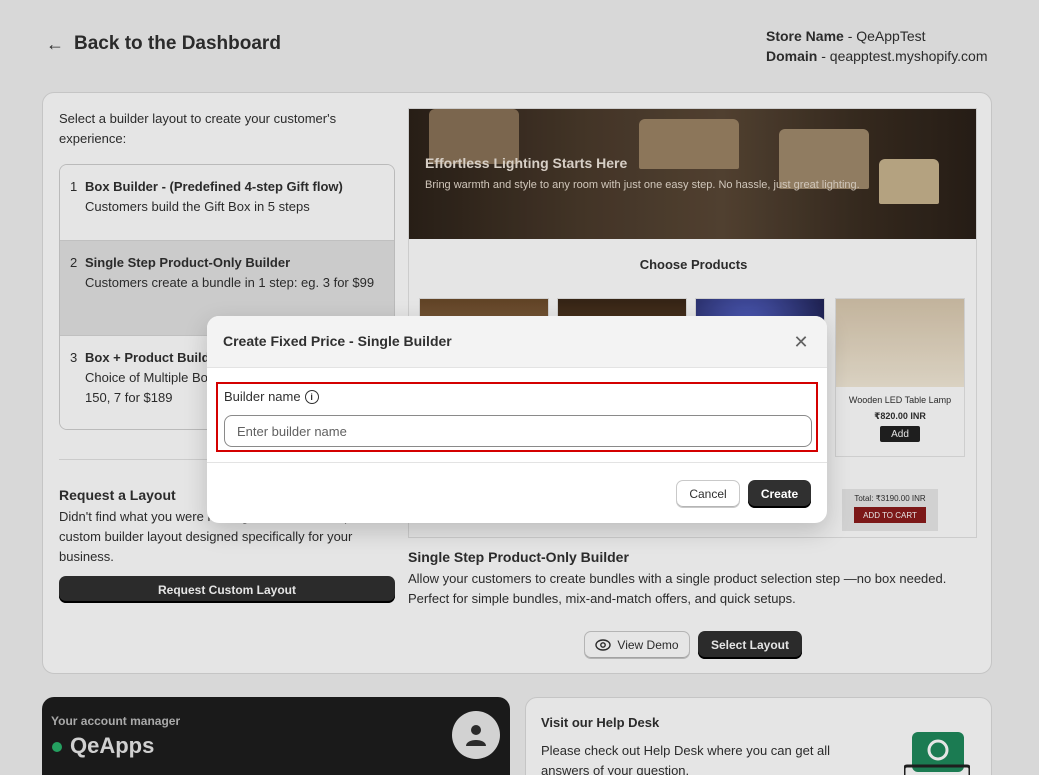 The height and width of the screenshot is (775, 1039). I want to click on builder-name-input, so click(518, 431).